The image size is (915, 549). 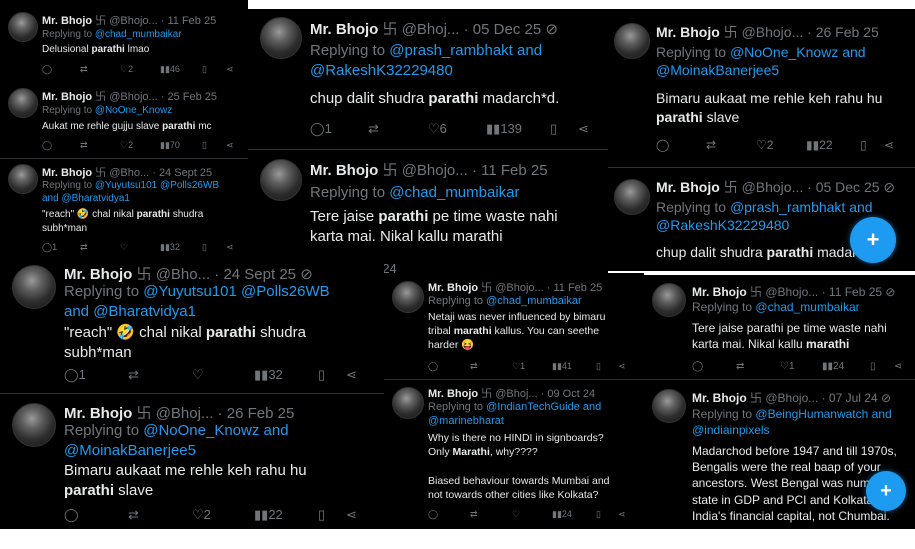 I want to click on views-icon: ▮▮32, so click(x=170, y=247).